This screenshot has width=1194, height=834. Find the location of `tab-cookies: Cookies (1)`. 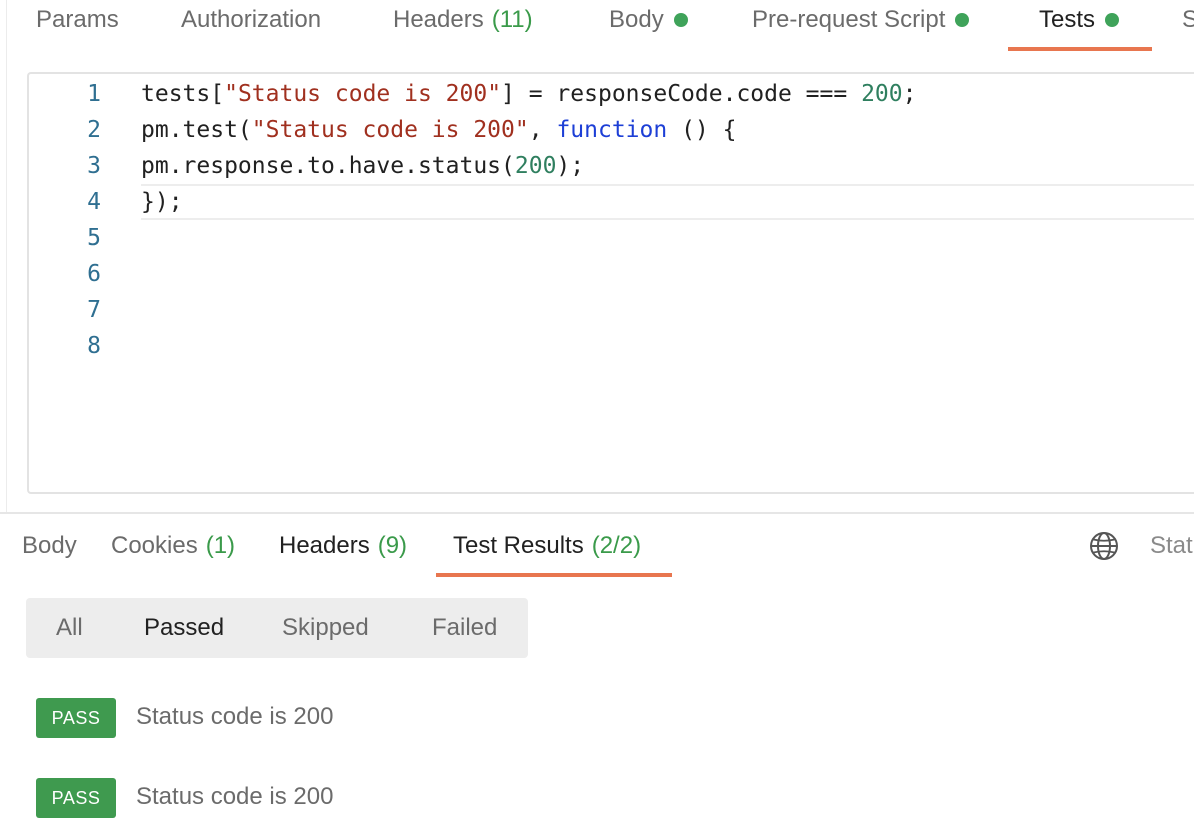

tab-cookies: Cookies (1) is located at coordinates (173, 546).